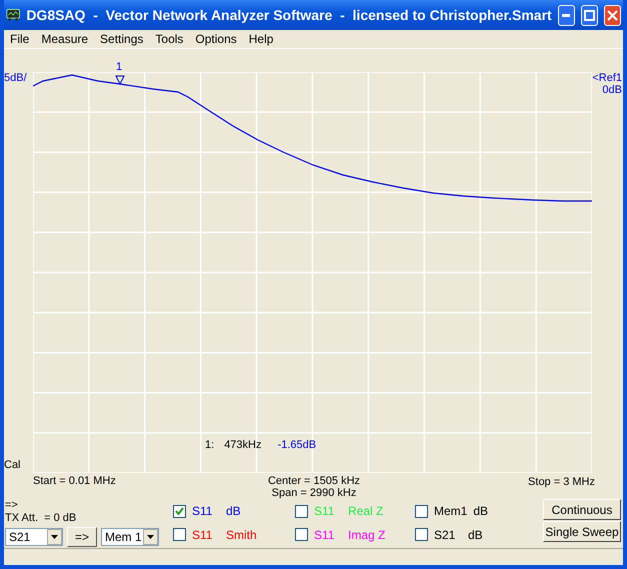  Describe the element at coordinates (209, 445) in the screenshot. I see `marker-index: 1:` at that location.